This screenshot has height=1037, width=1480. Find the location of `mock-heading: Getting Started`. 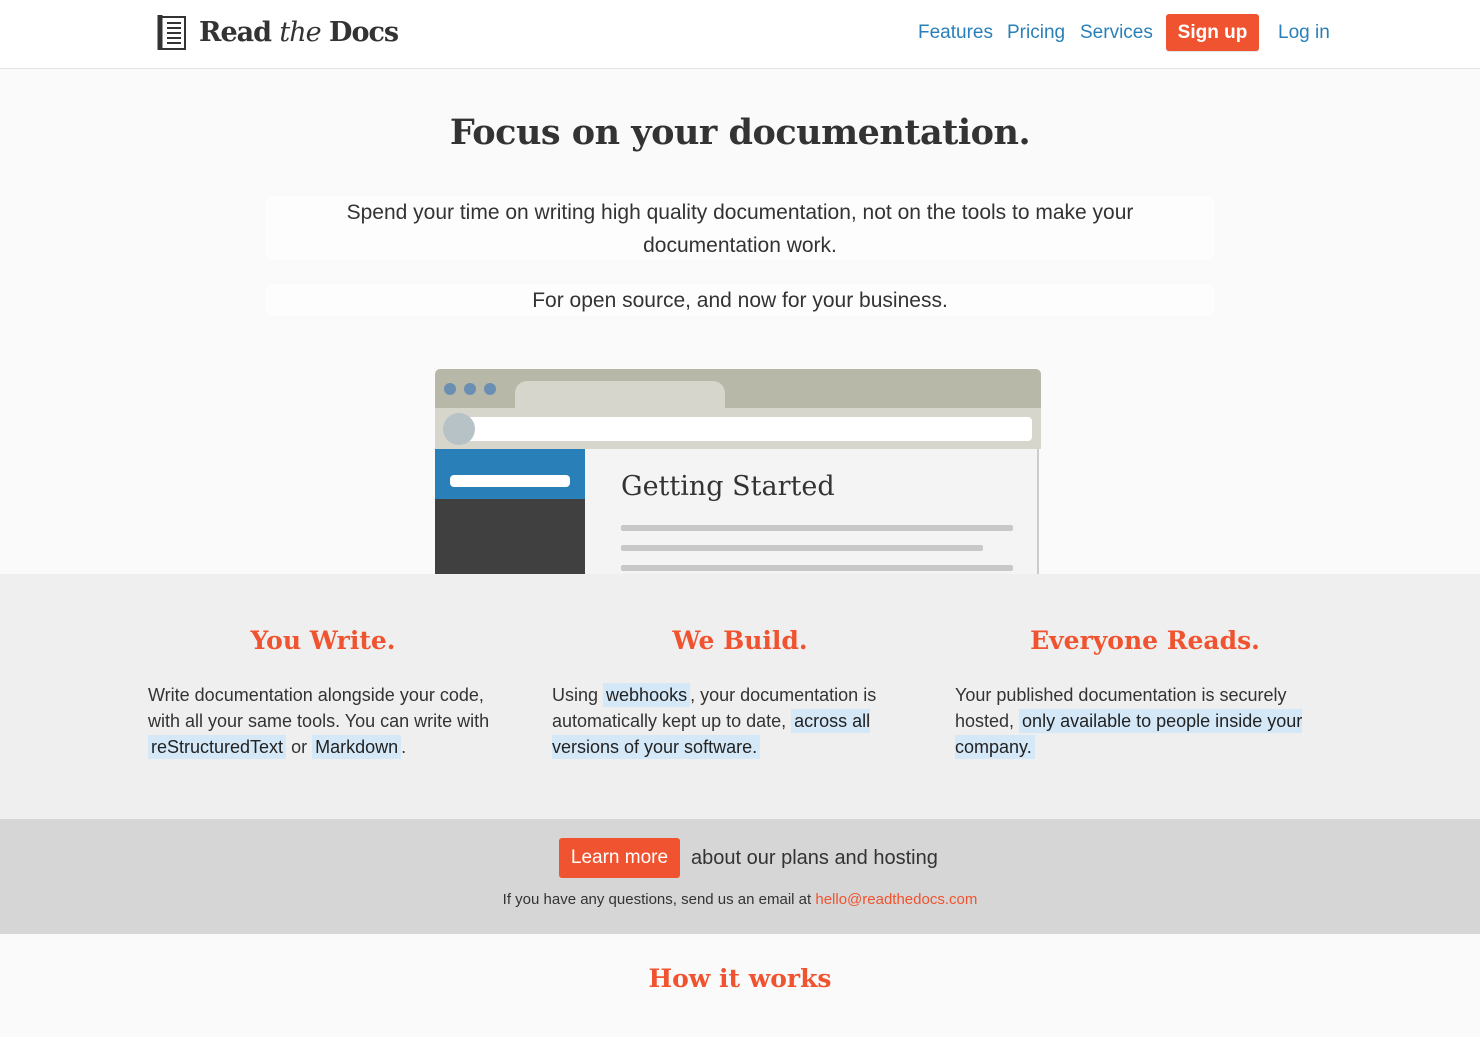

mock-heading: Getting Started is located at coordinates (728, 486).